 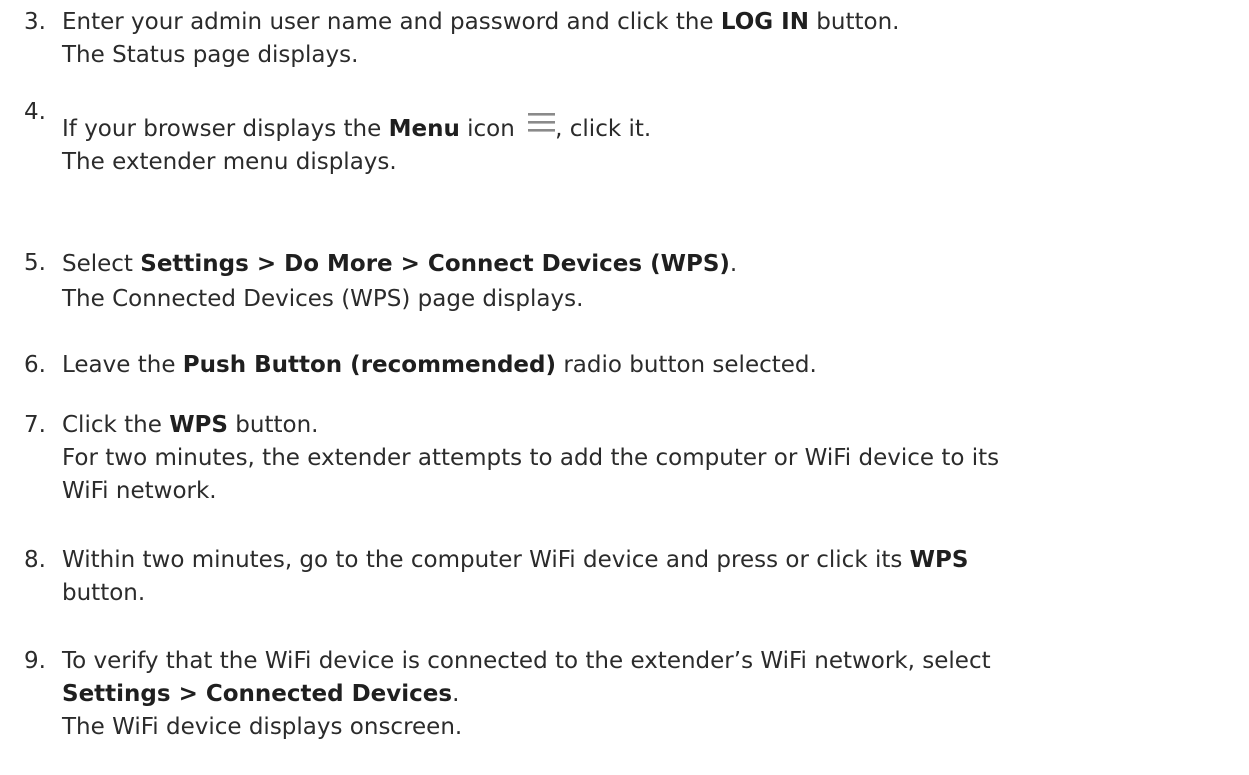 I want to click on ui-term: Push Button (recommended), so click(x=369, y=365).